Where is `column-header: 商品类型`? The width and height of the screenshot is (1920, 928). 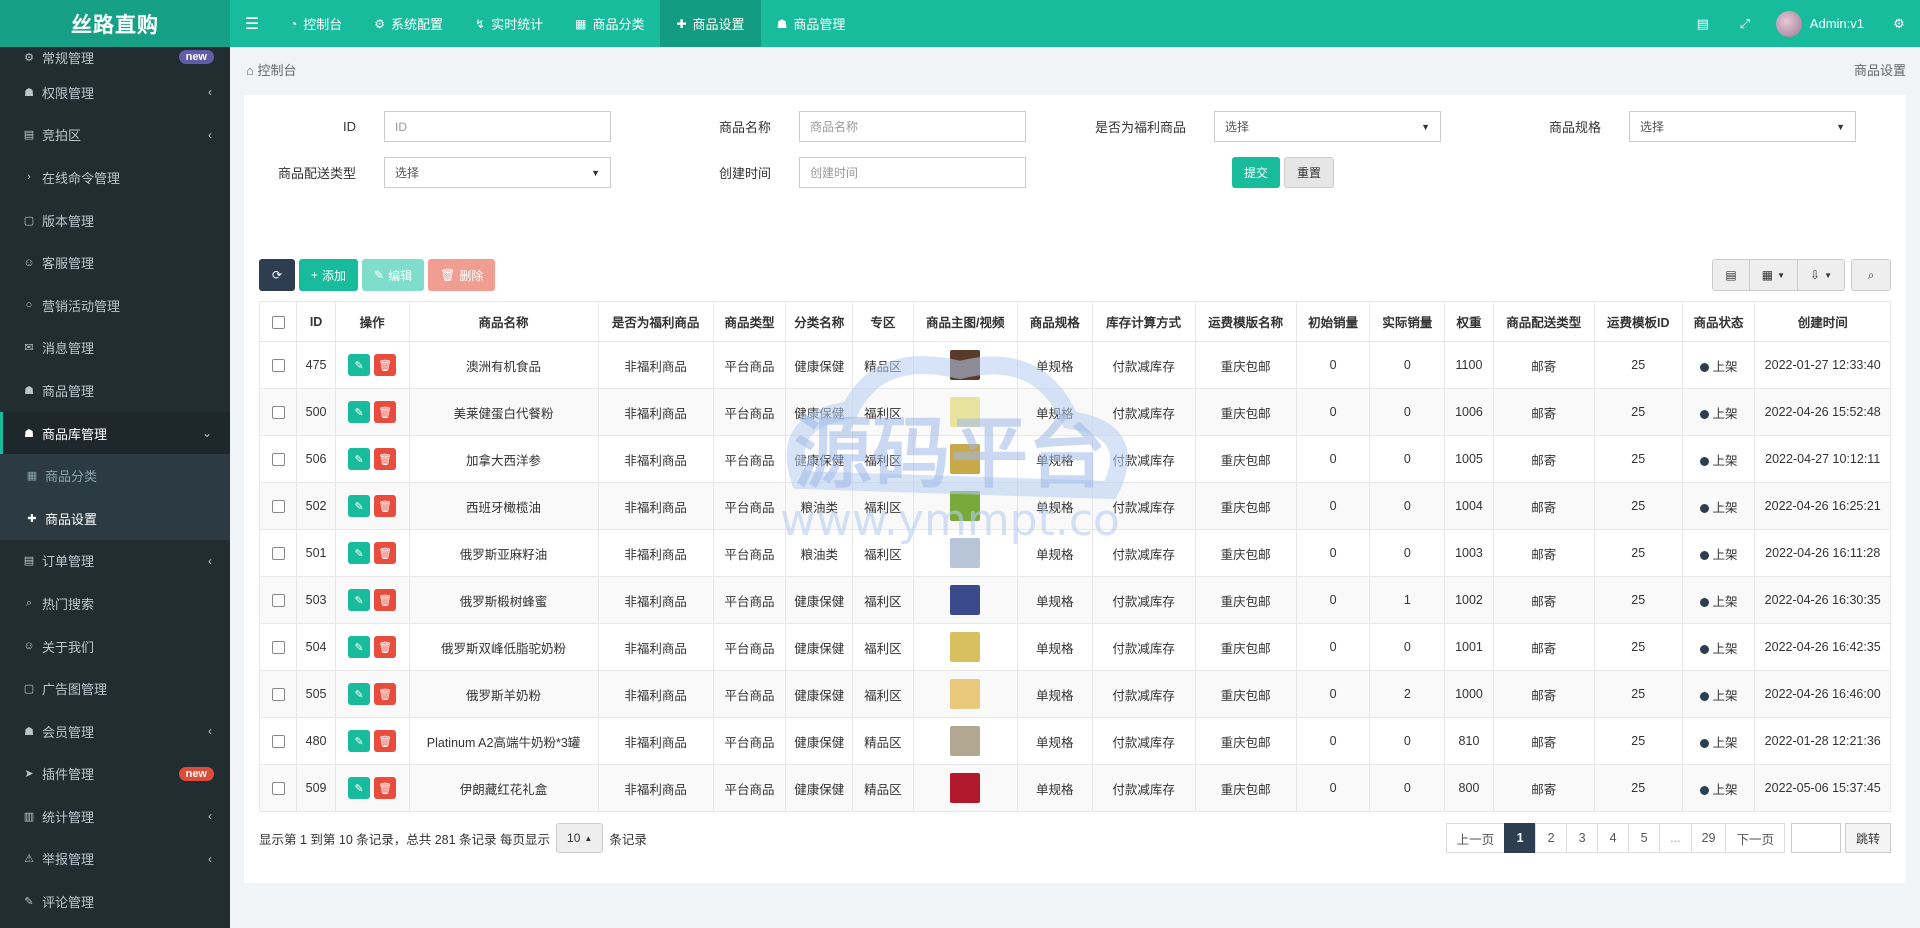 column-header: 商品类型 is located at coordinates (749, 321).